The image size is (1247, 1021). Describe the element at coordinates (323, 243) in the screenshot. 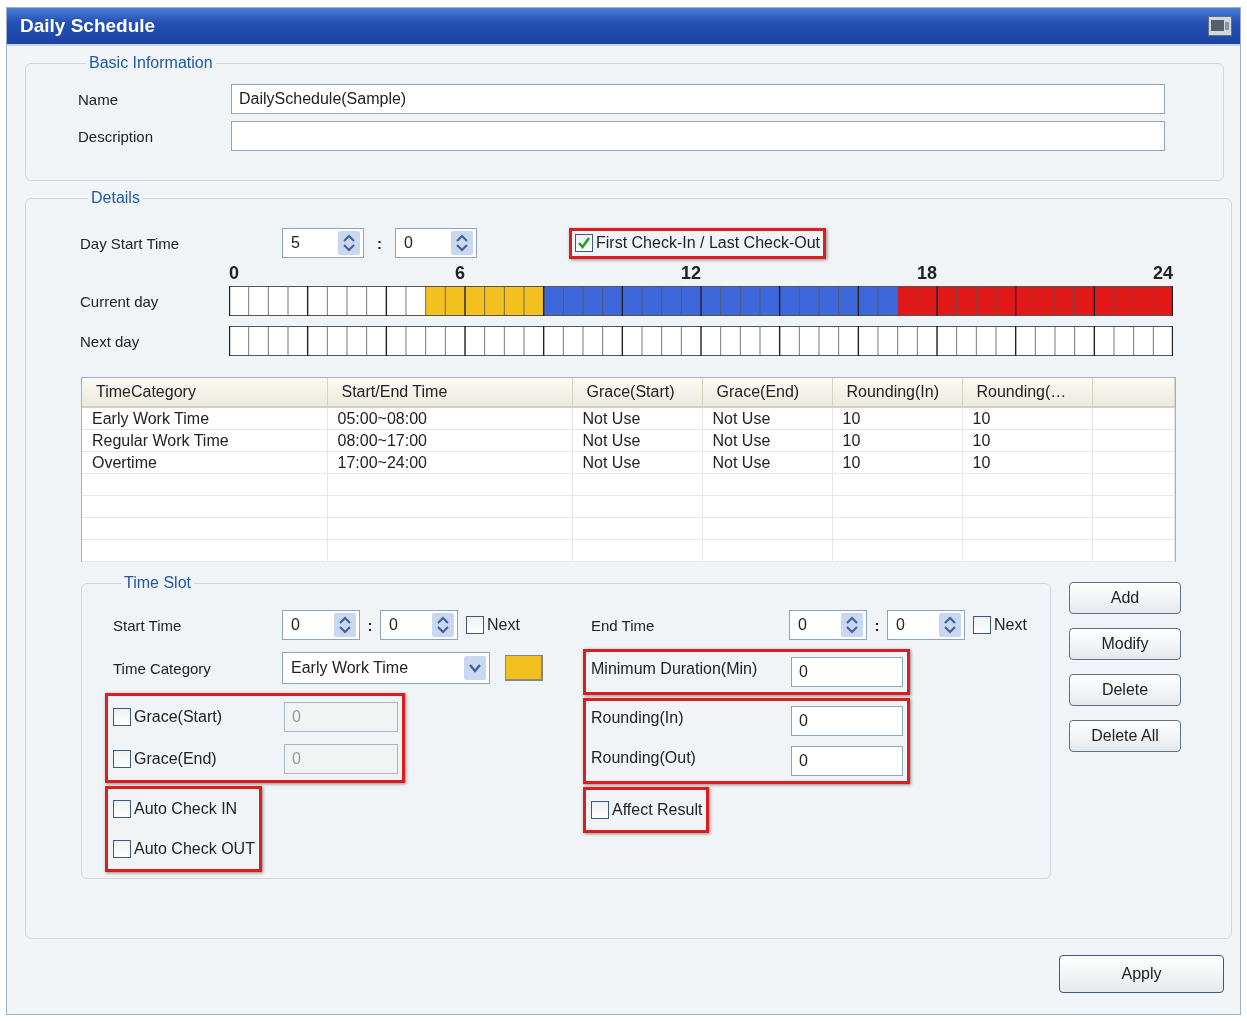

I see `spin-field: 5` at that location.